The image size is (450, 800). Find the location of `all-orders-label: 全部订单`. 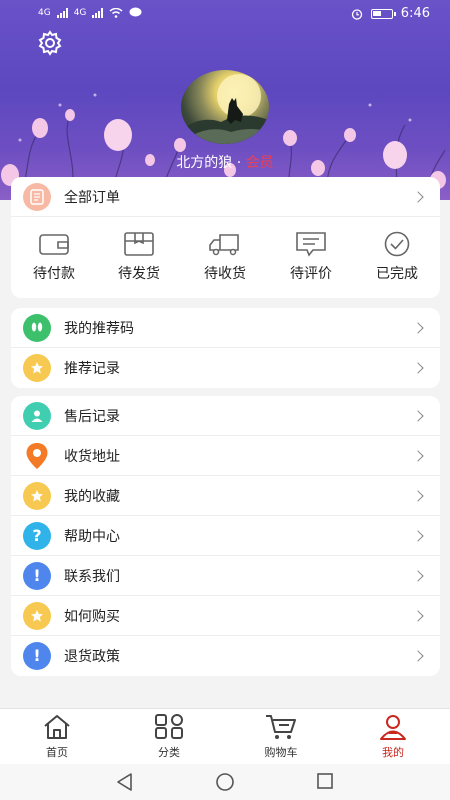

all-orders-label: 全部订单 is located at coordinates (92, 197).